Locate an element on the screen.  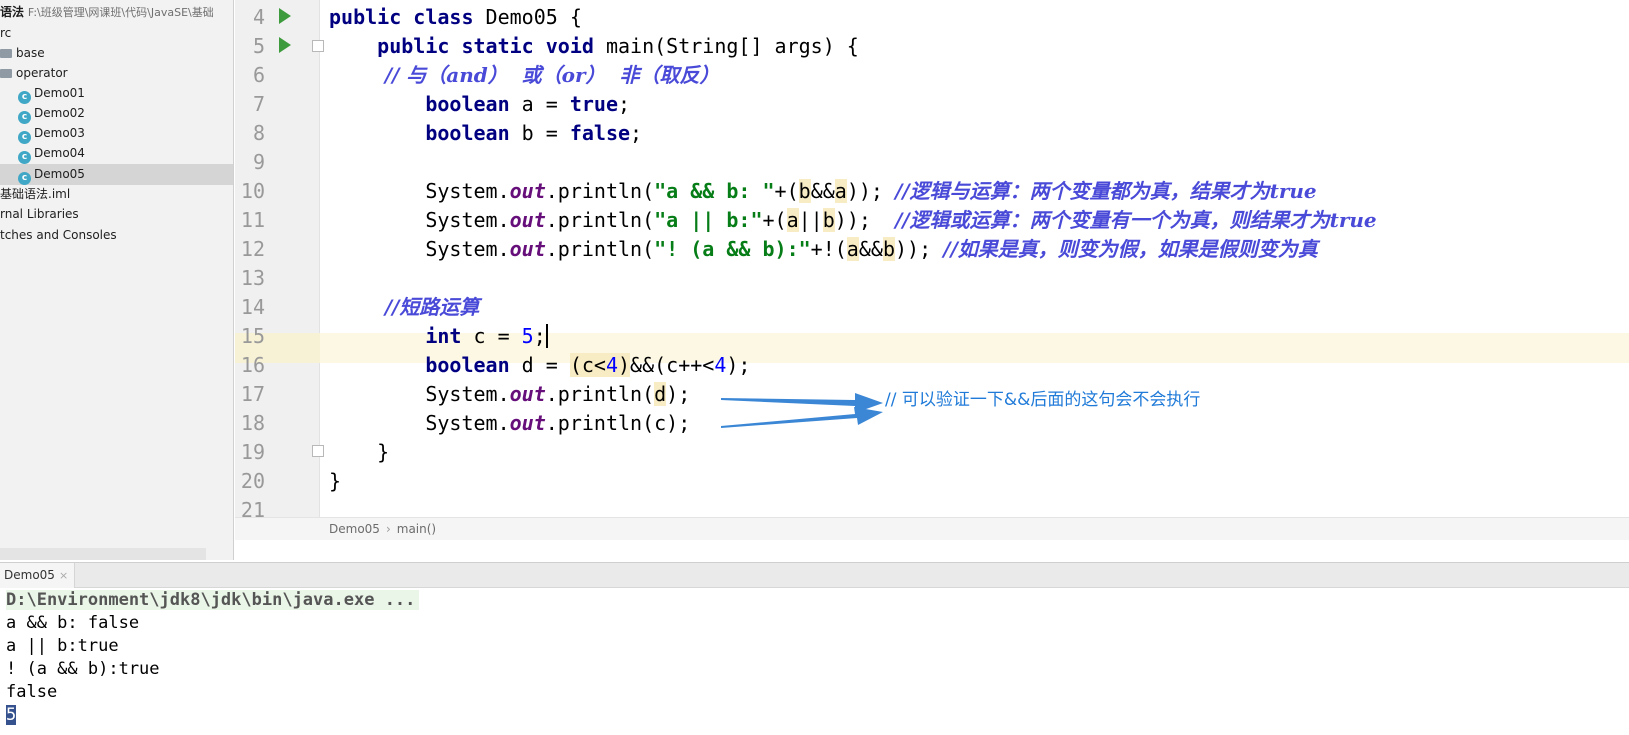
file-label: Demo04 is located at coordinates (59, 153).